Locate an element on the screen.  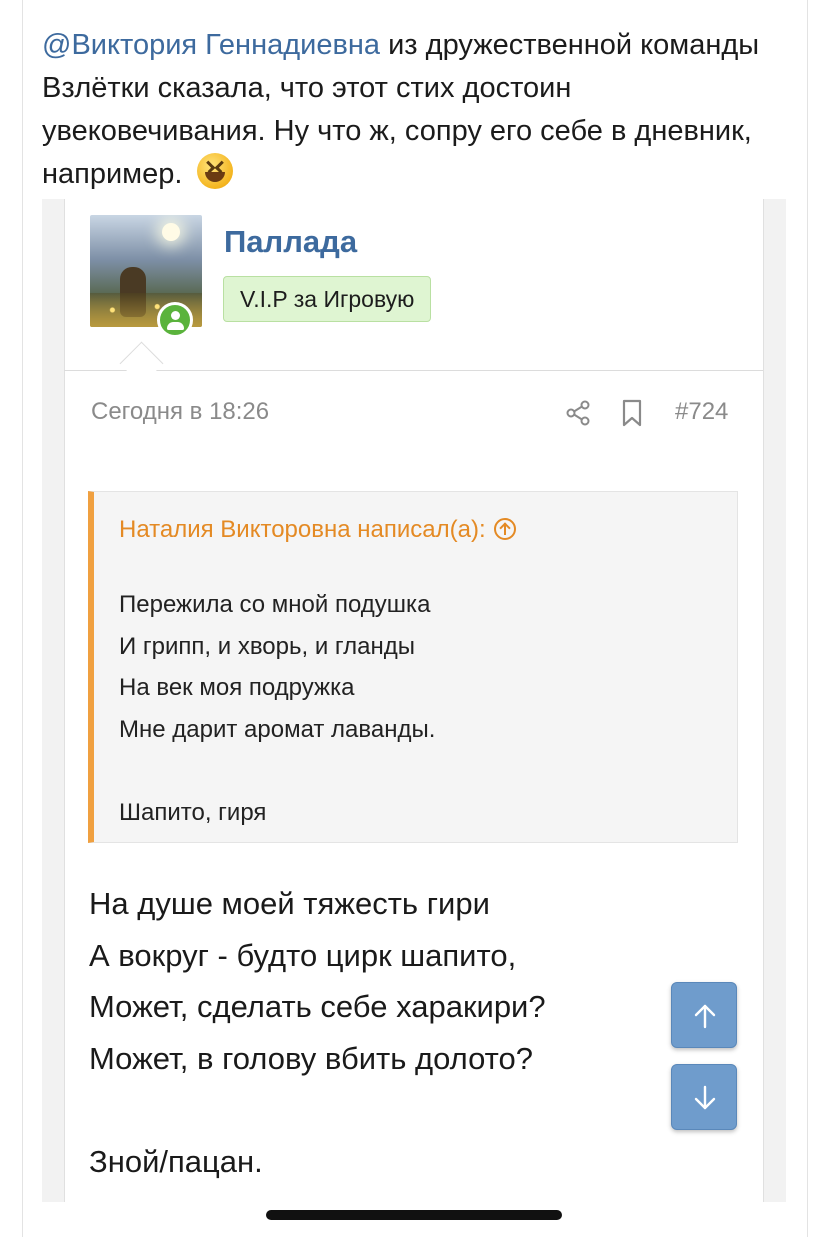
online-status-icon is located at coordinates (175, 320).